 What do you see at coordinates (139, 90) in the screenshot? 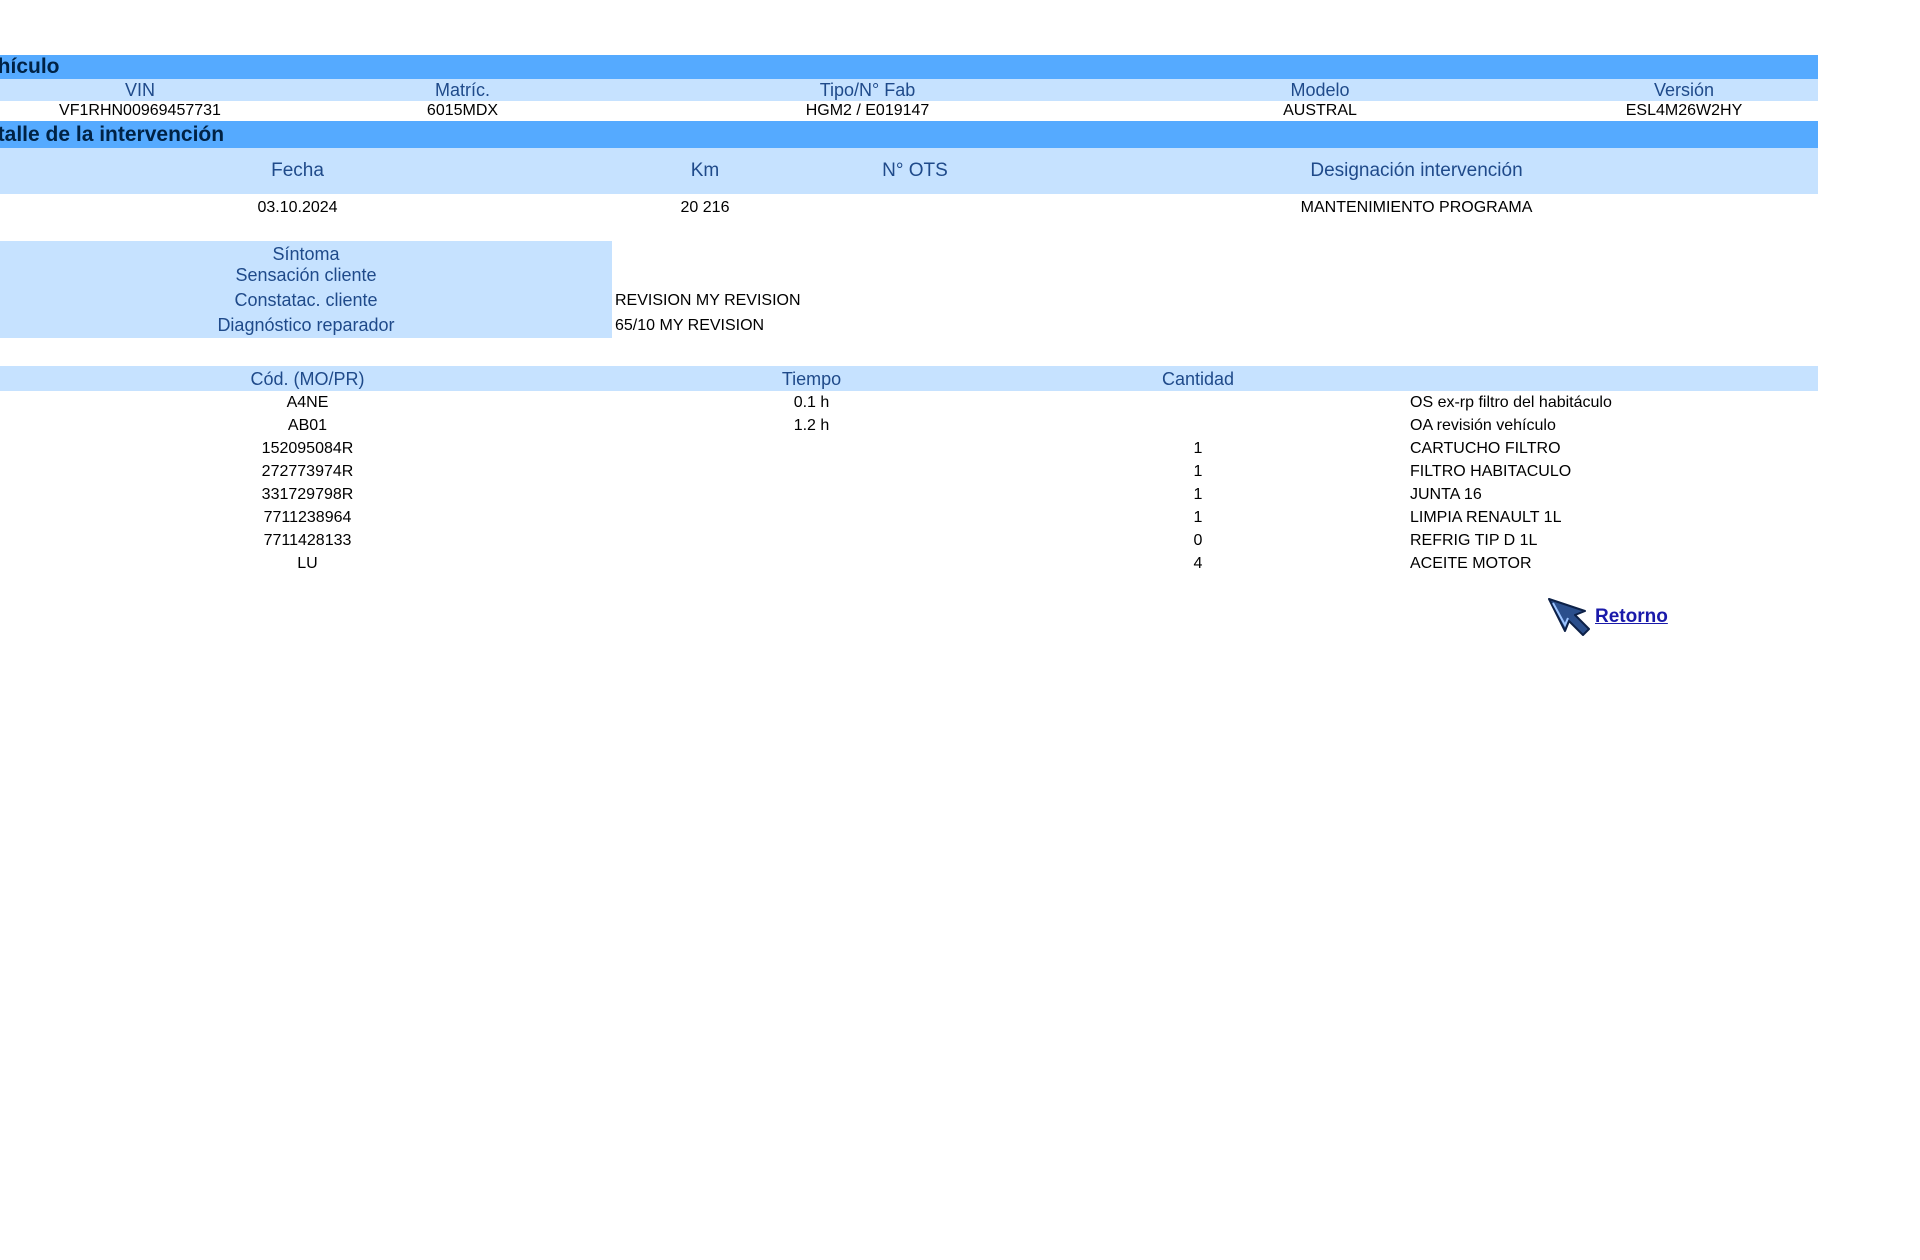
I see `header-vin: VIN` at bounding box center [139, 90].